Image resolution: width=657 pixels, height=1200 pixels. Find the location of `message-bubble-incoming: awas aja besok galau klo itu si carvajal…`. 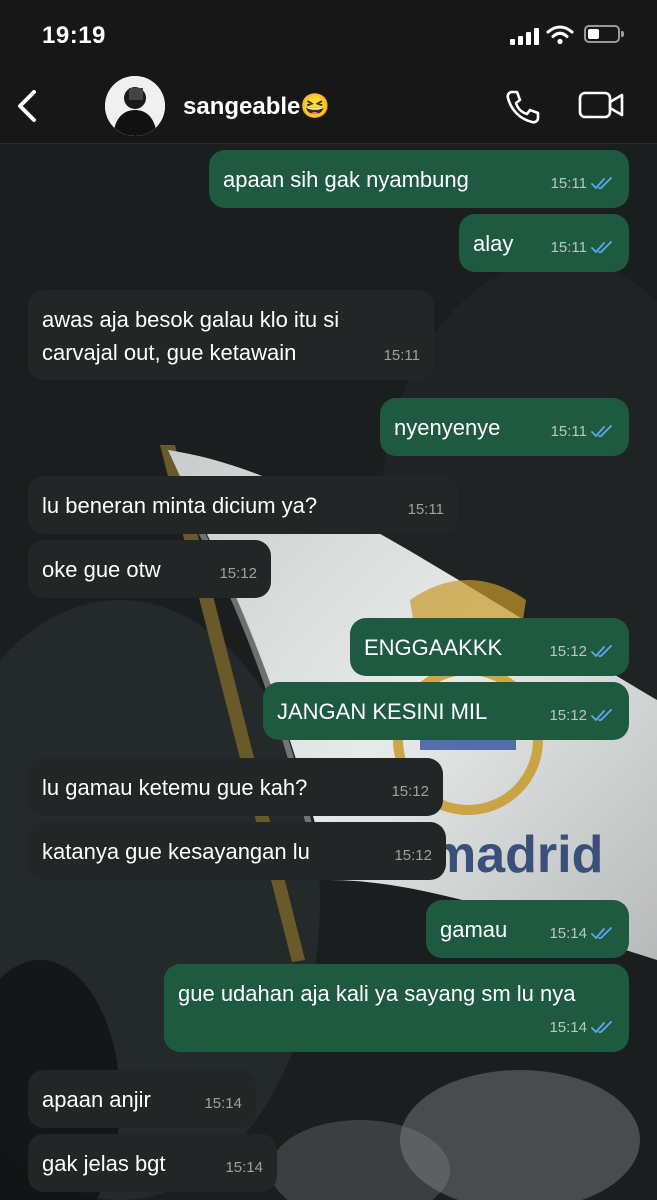

message-bubble-incoming: awas aja besok galau klo itu si carvajal… is located at coordinates (231, 335).